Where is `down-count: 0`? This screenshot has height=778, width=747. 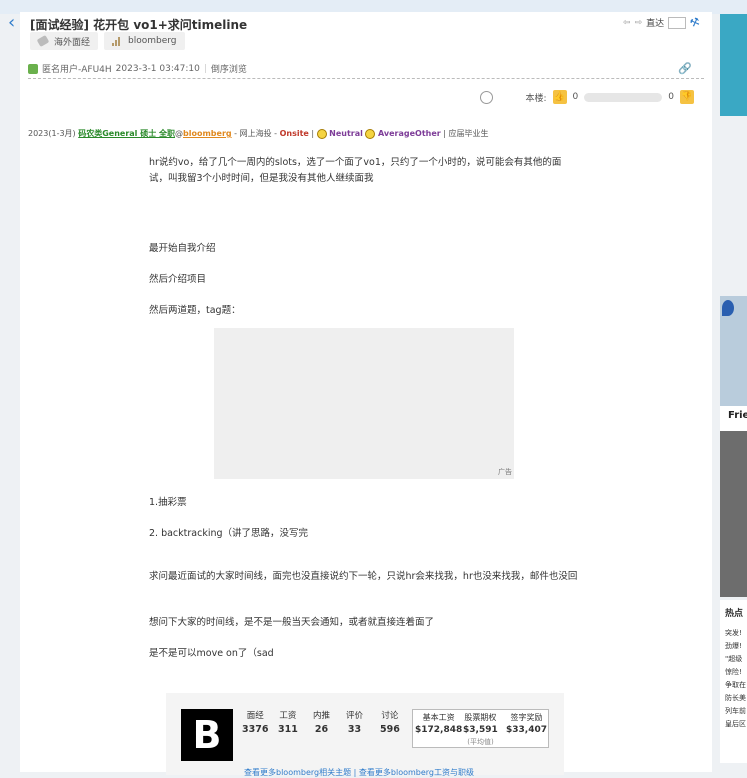
down-count: 0 is located at coordinates (671, 97).